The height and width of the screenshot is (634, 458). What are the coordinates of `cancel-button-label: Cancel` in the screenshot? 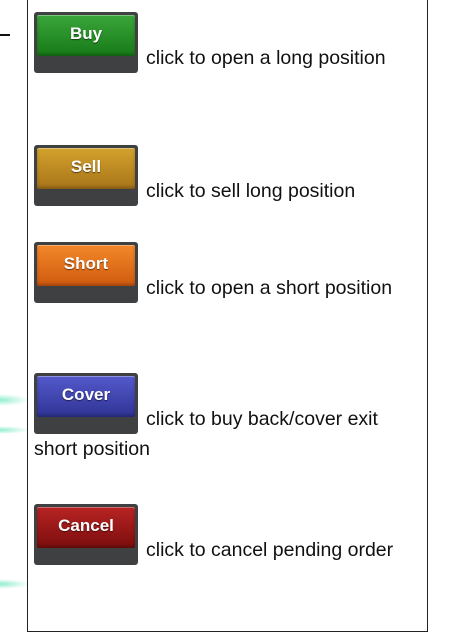 It's located at (86, 527).